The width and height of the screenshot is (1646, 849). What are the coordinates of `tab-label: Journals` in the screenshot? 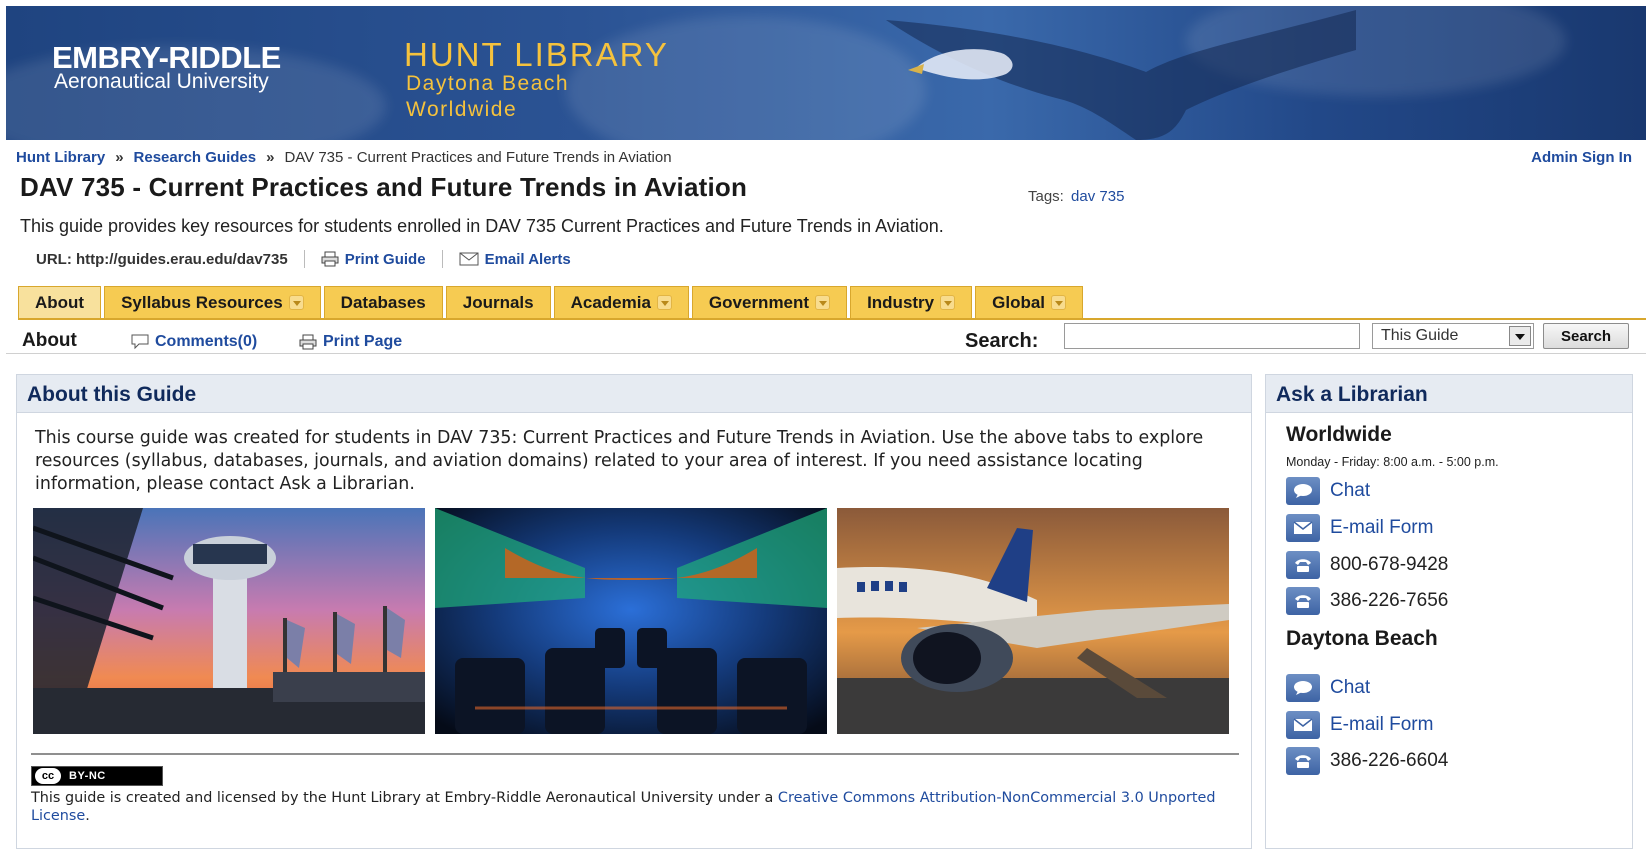 It's located at (498, 302).